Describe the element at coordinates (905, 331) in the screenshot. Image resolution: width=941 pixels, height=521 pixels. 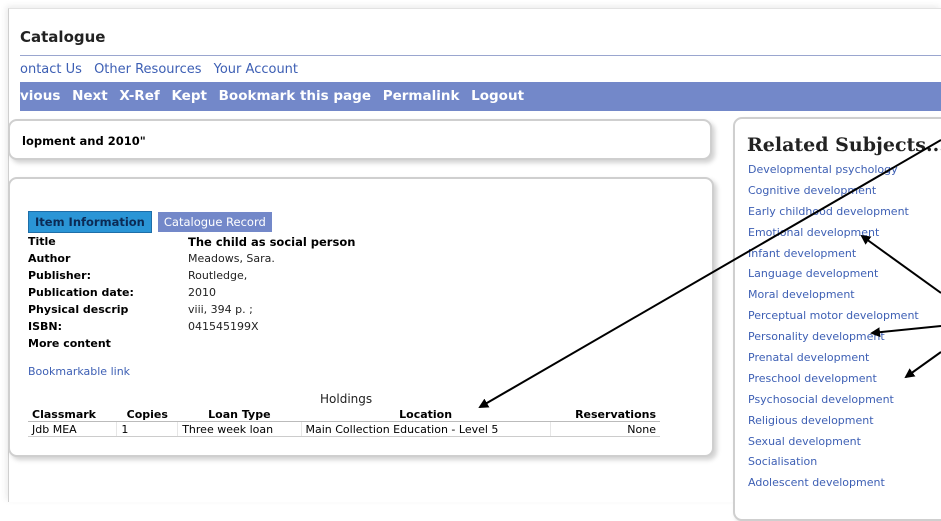
I see `arrow-to-personality-development` at that location.